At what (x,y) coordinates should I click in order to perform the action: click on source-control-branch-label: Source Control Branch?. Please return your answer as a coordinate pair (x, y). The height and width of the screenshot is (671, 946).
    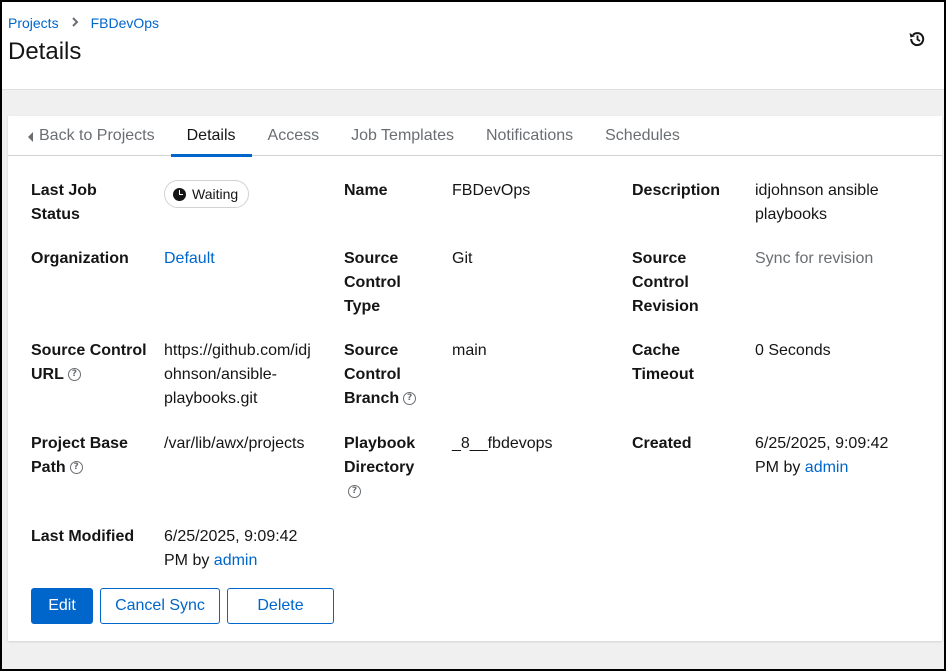
    Looking at the image, I should click on (380, 375).